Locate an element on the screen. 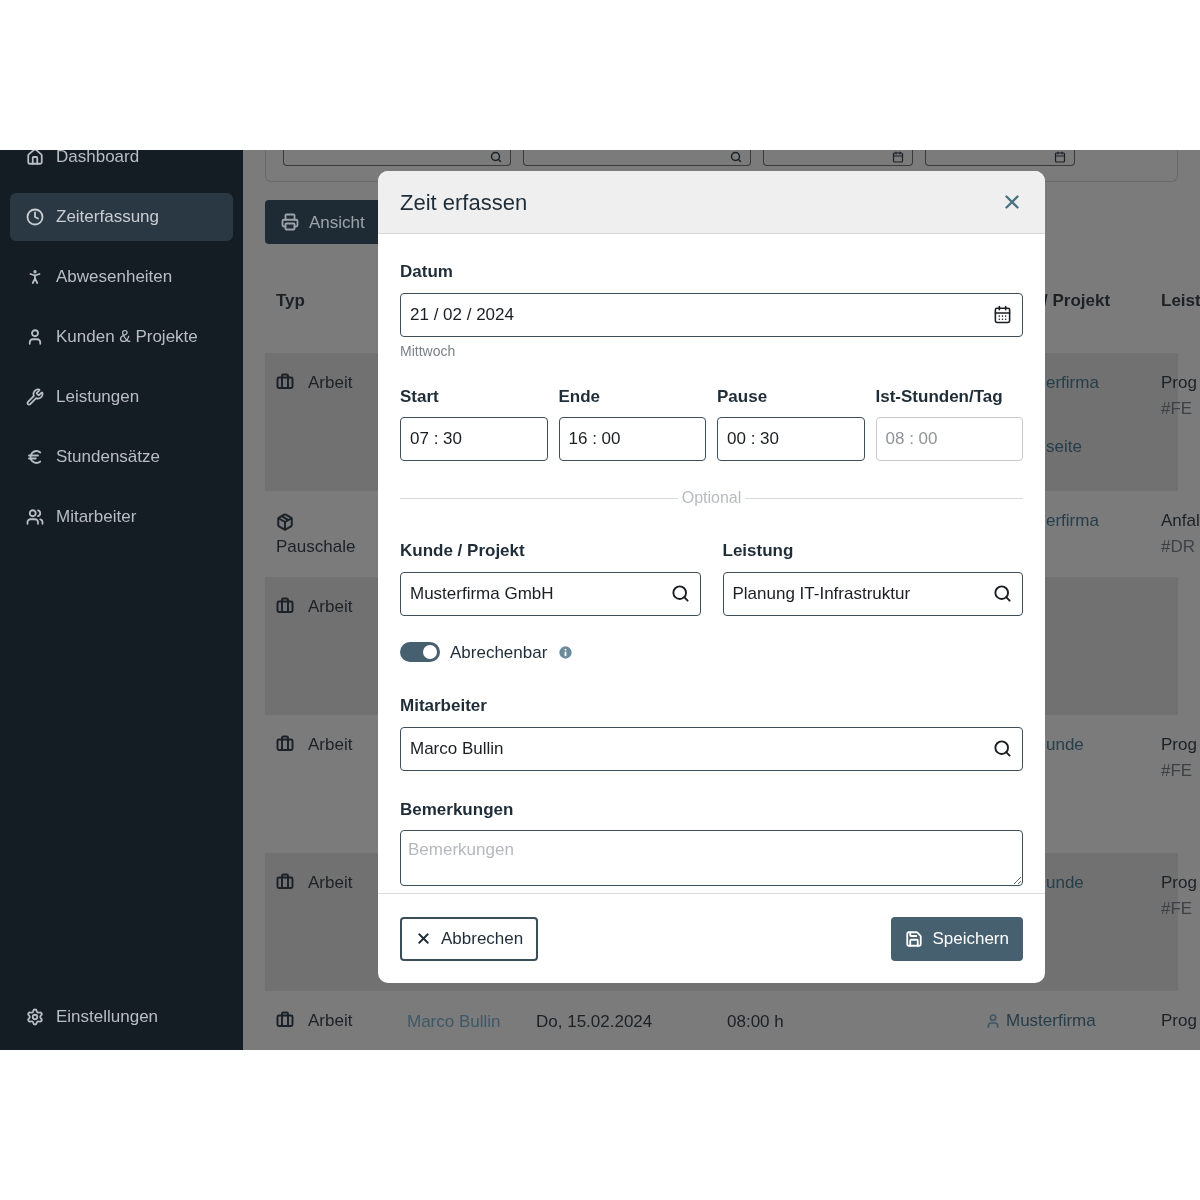 This screenshot has height=1200, width=1200. info-icon is located at coordinates (566, 652).